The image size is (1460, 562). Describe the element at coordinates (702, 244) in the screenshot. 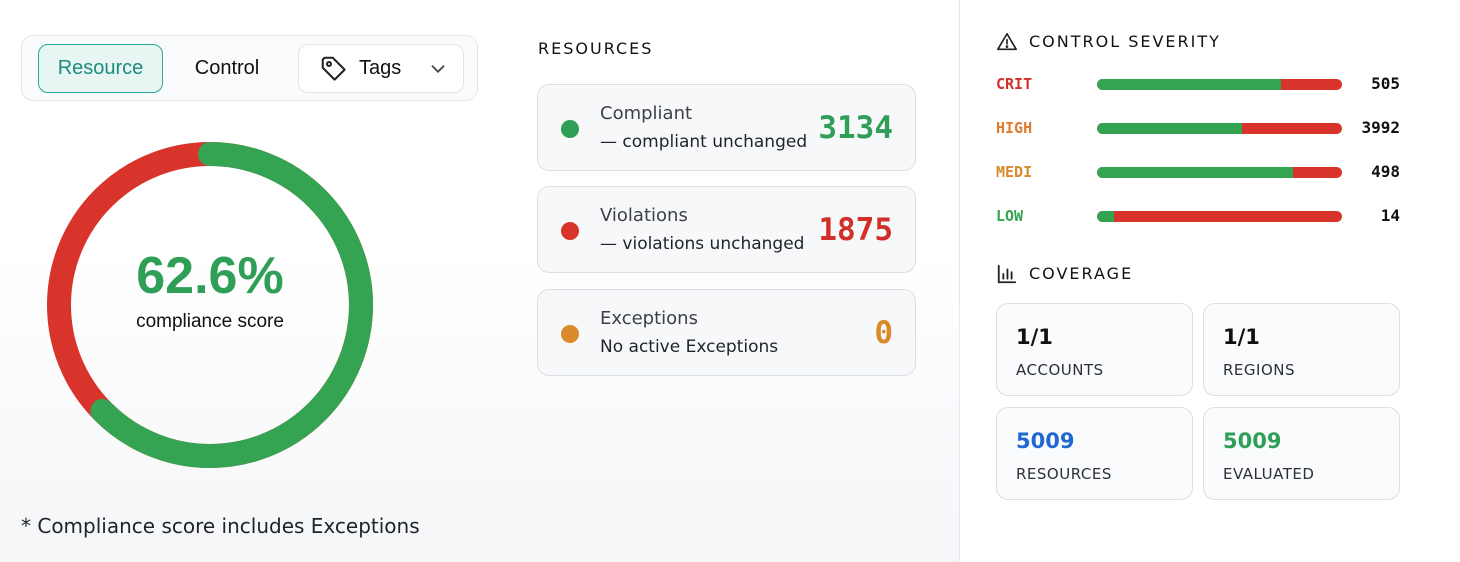

I see `card-subtext: — violations unchanged` at that location.